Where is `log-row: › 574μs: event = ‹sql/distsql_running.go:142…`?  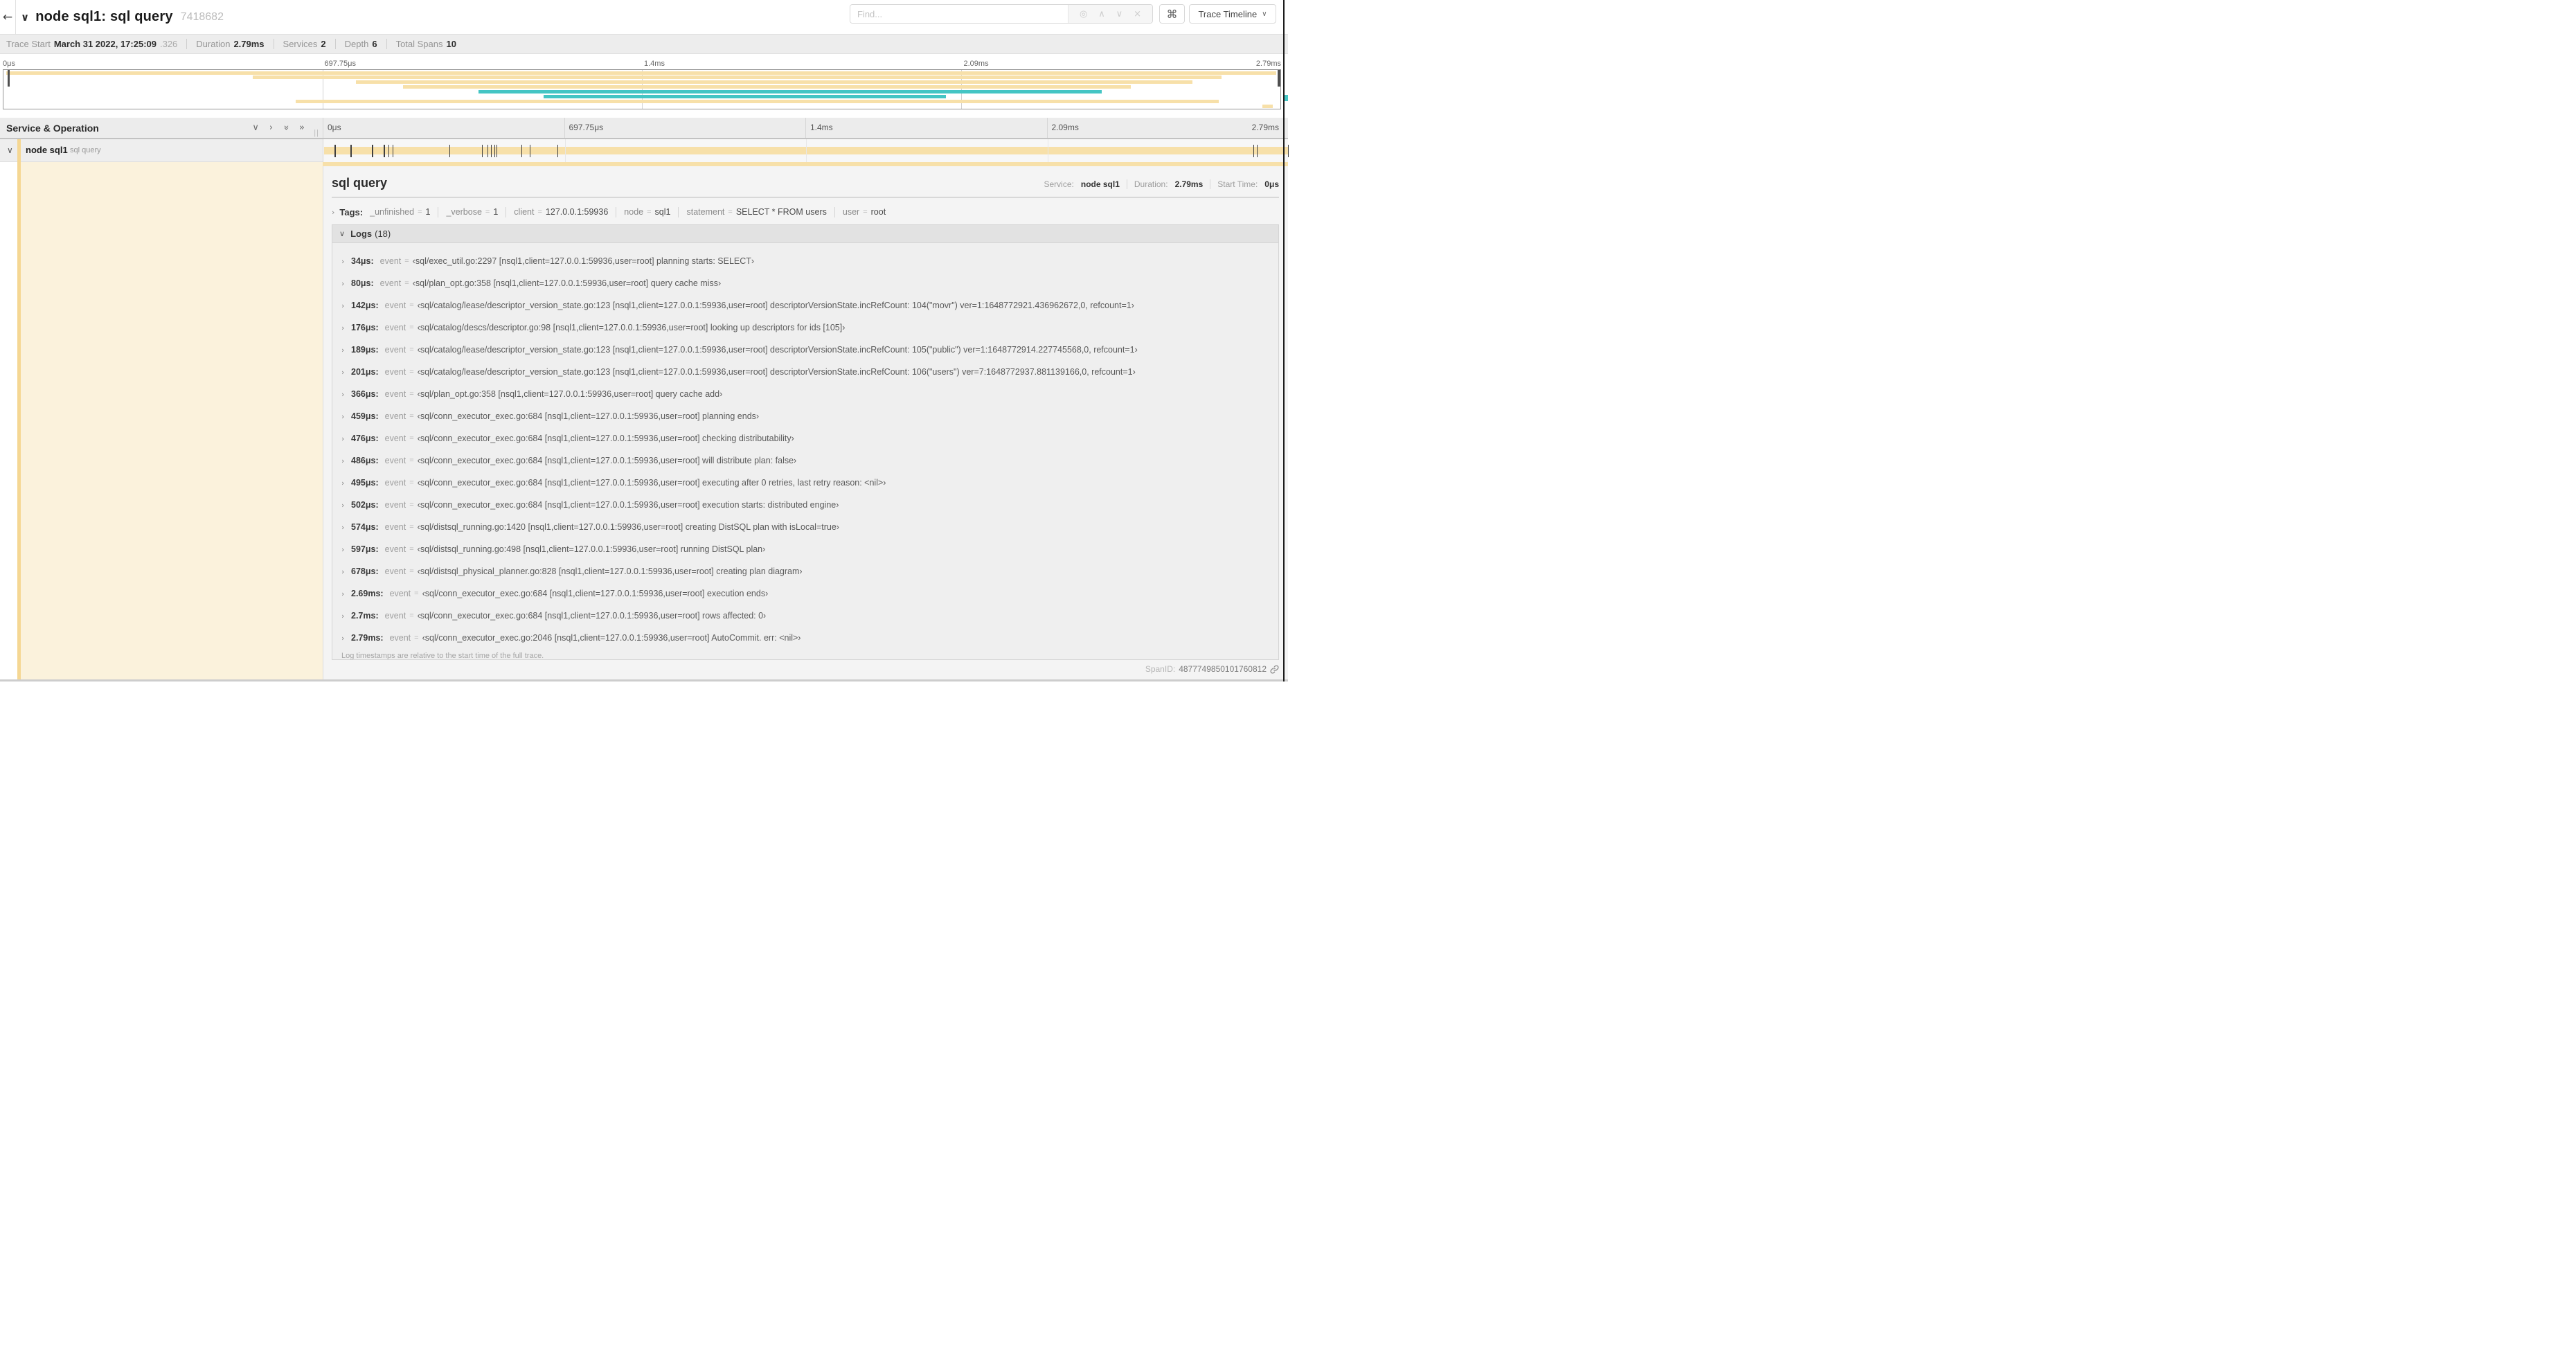
log-row: › 574μs: event = ‹sql/distsql_running.go:142… is located at coordinates (805, 527).